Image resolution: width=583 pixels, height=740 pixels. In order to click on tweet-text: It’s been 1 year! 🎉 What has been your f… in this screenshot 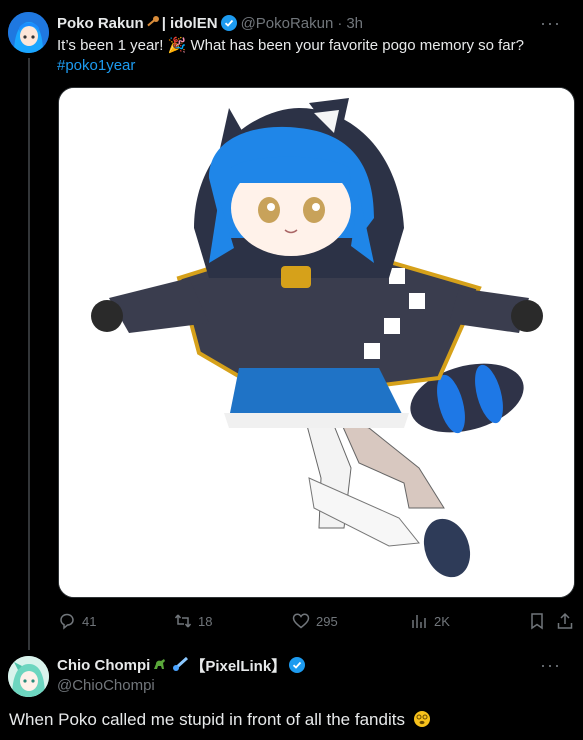, I will do `click(290, 45)`.